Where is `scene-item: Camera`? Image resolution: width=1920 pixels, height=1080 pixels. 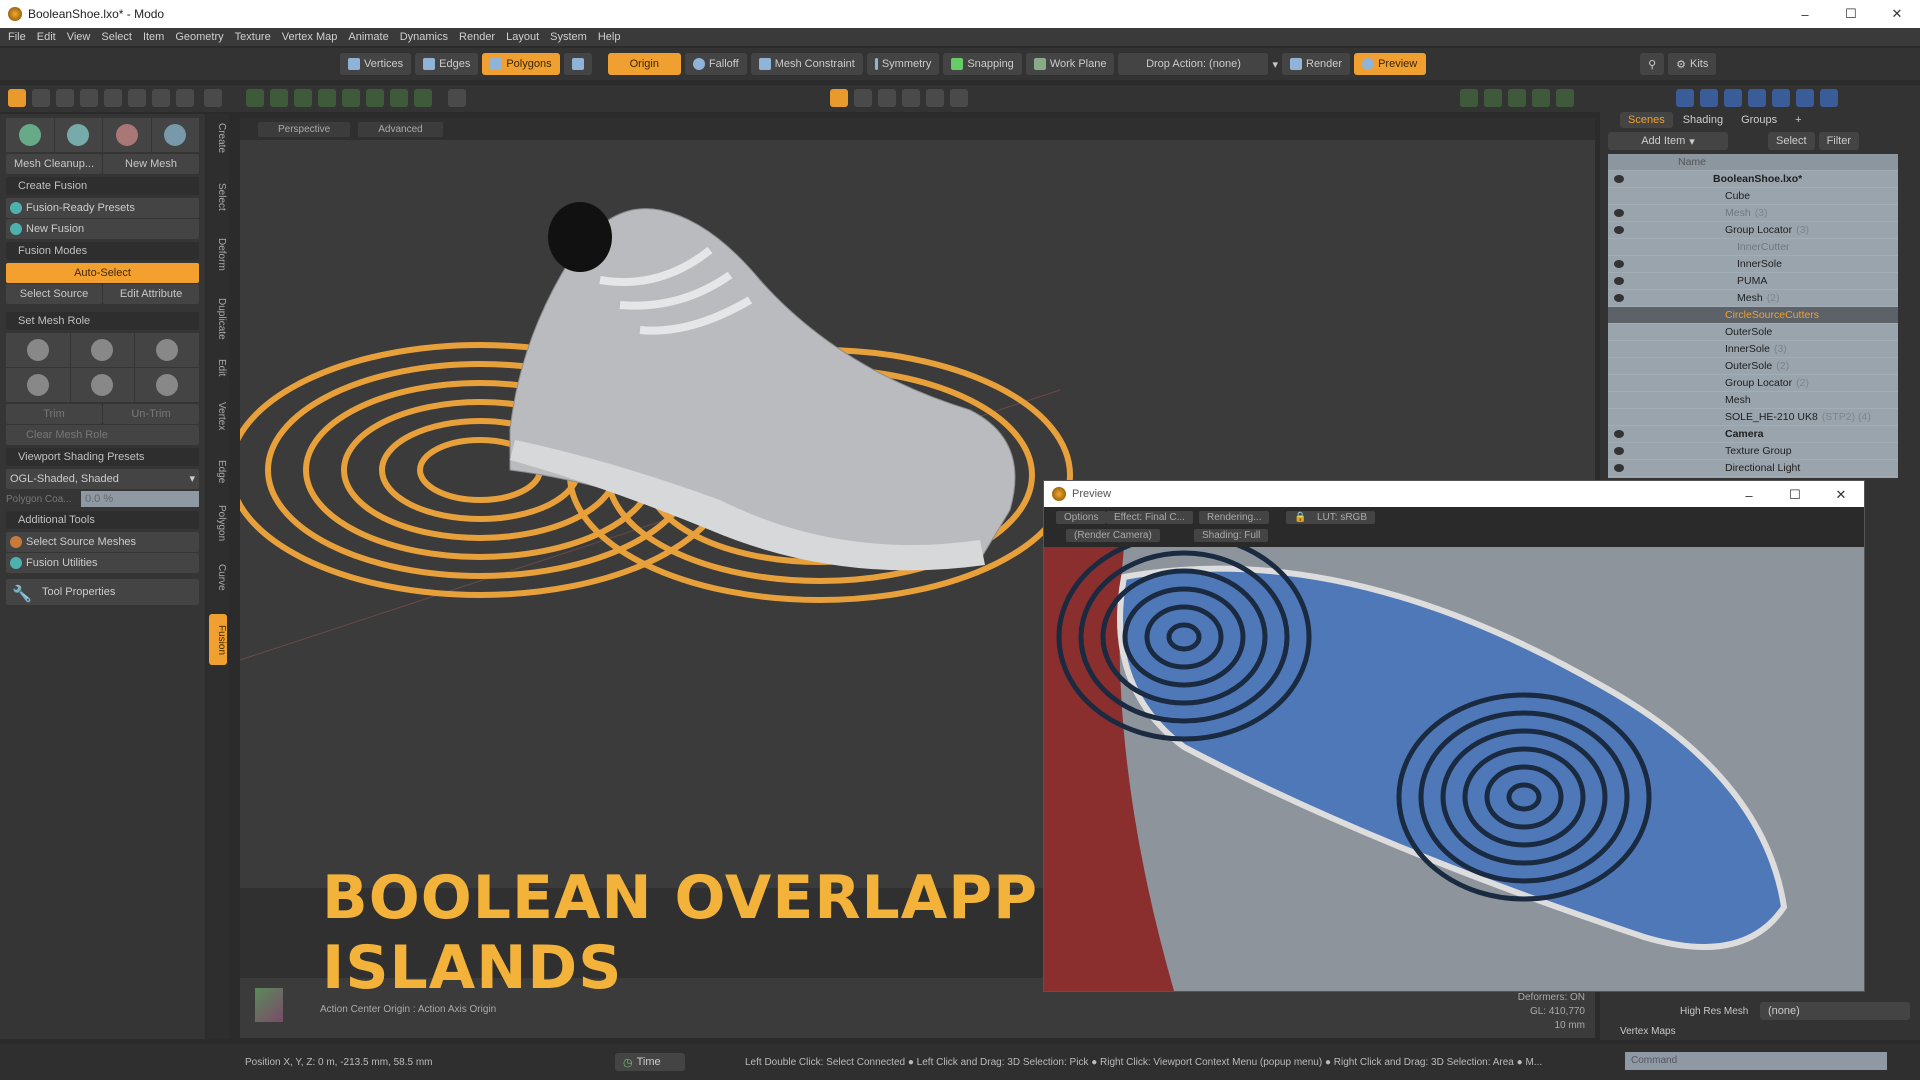
scene-item: Camera is located at coordinates (1753, 434).